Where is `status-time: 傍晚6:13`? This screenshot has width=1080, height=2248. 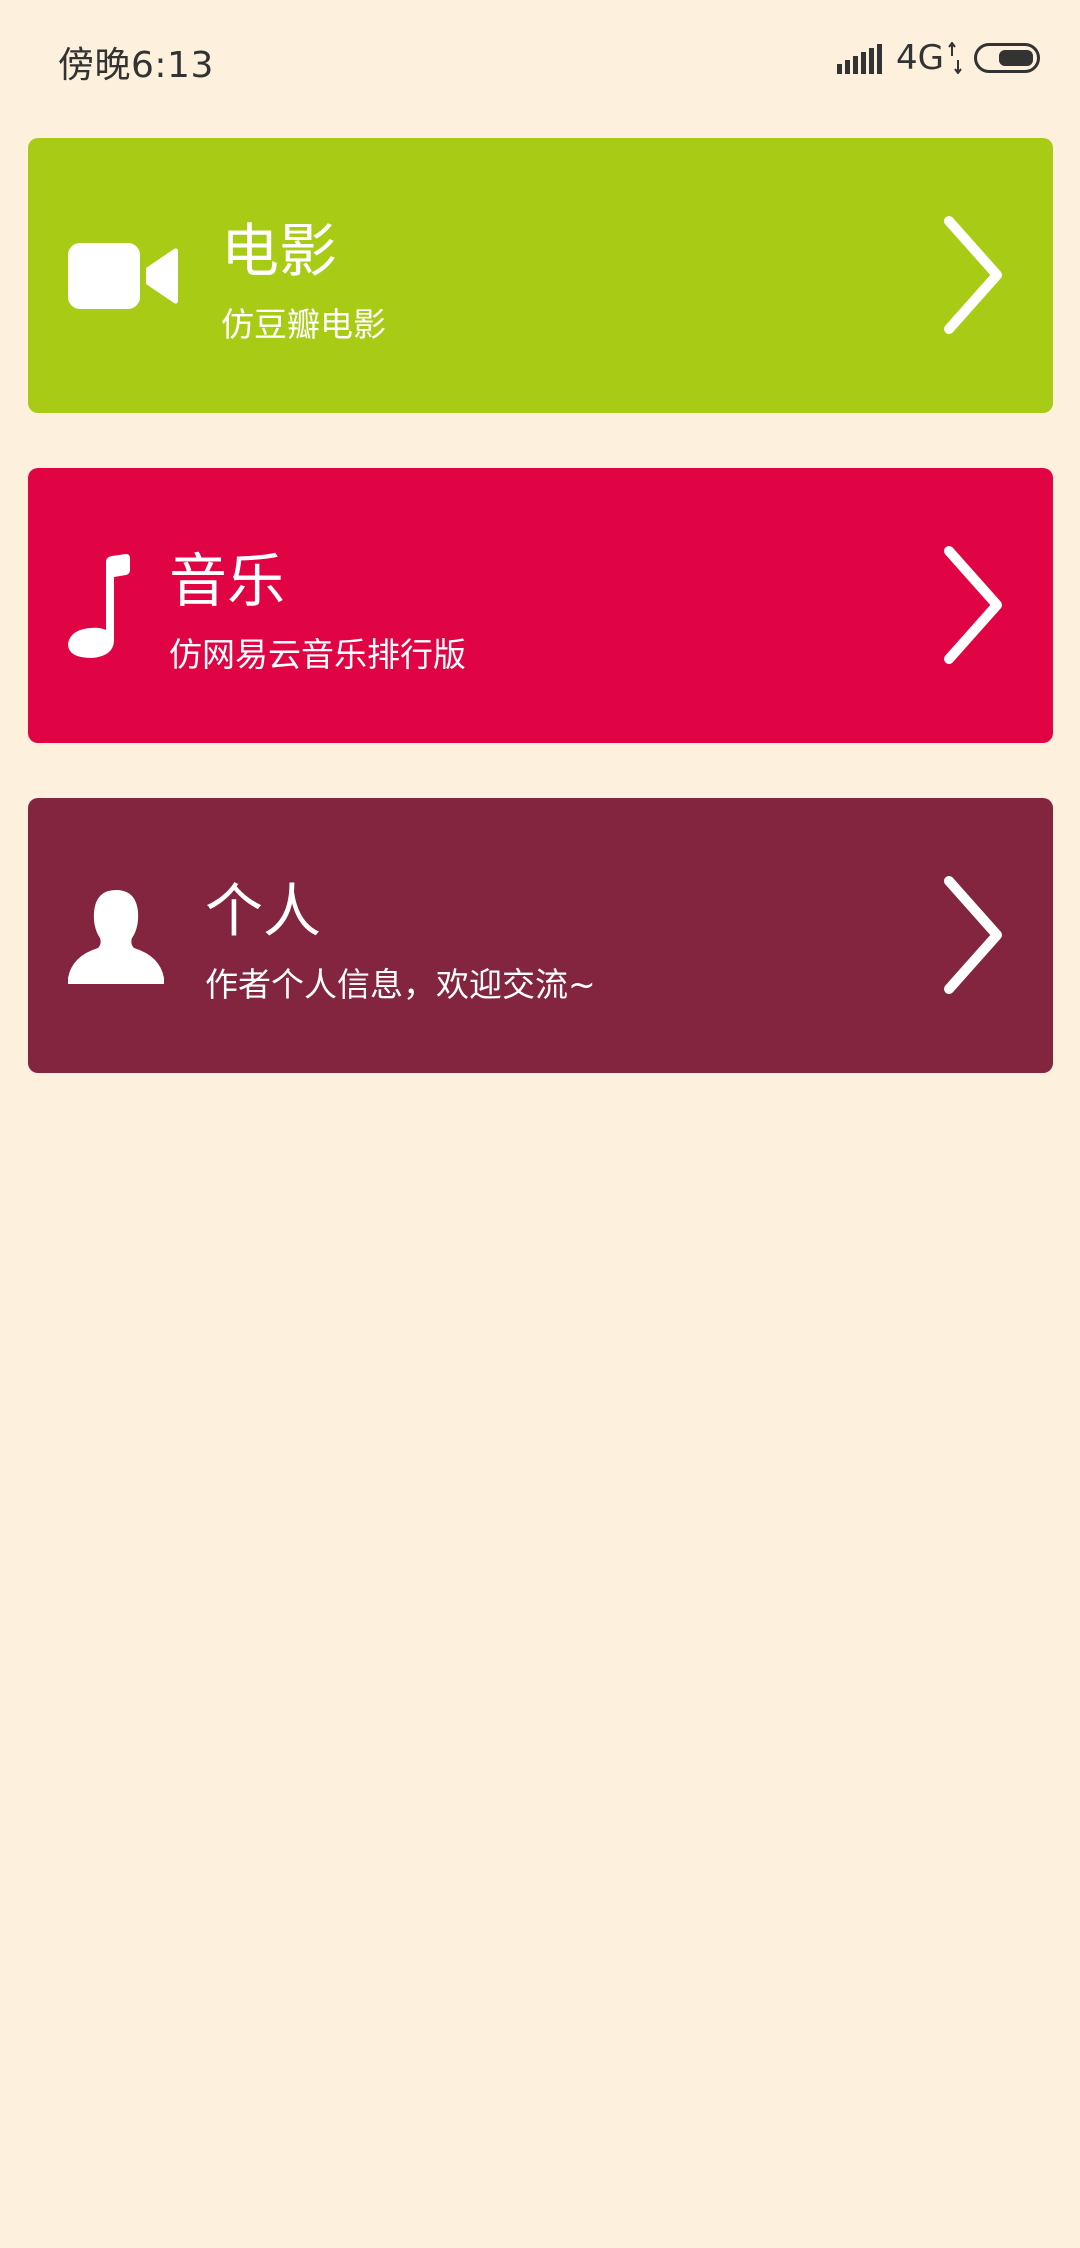 status-time: 傍晚6:13 is located at coordinates (136, 65).